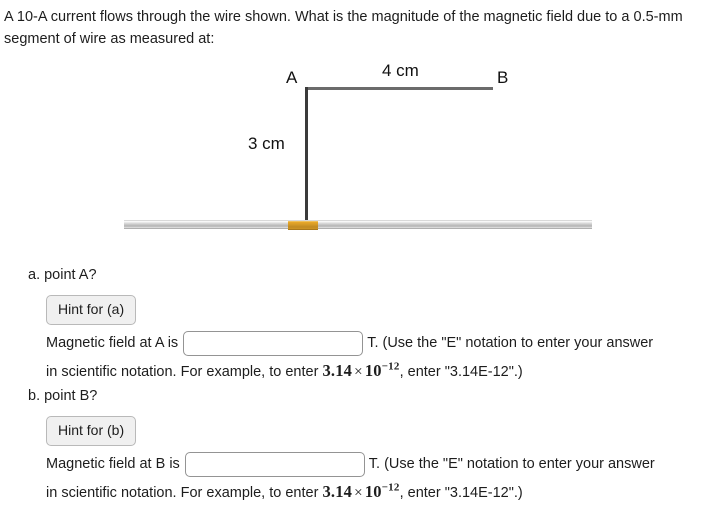 This screenshot has height=513, width=714. I want to click on part-a-answer-input, so click(273, 343).